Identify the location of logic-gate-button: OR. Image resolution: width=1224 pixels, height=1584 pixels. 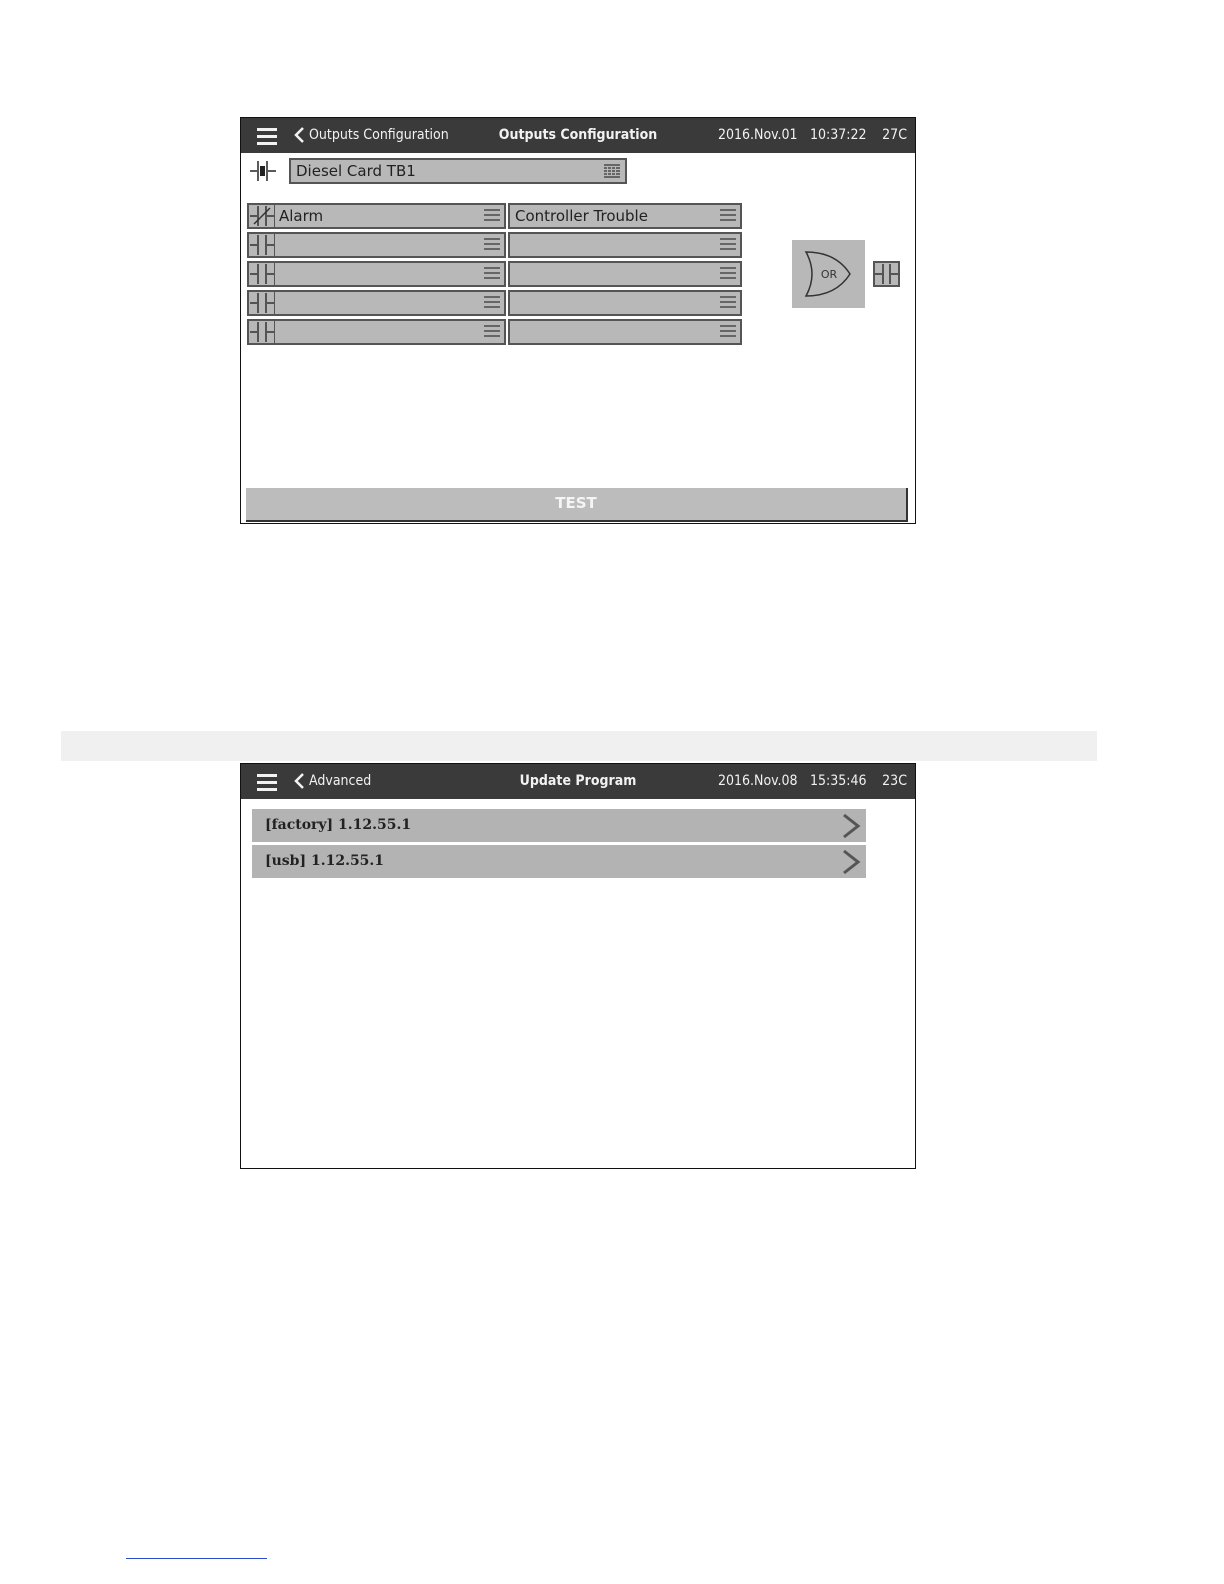
(828, 274).